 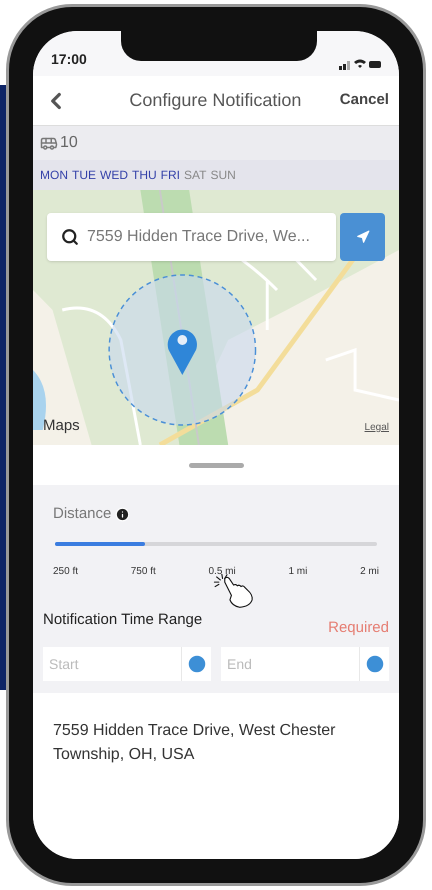 I want to click on page-title: Configure Notification, so click(x=215, y=100).